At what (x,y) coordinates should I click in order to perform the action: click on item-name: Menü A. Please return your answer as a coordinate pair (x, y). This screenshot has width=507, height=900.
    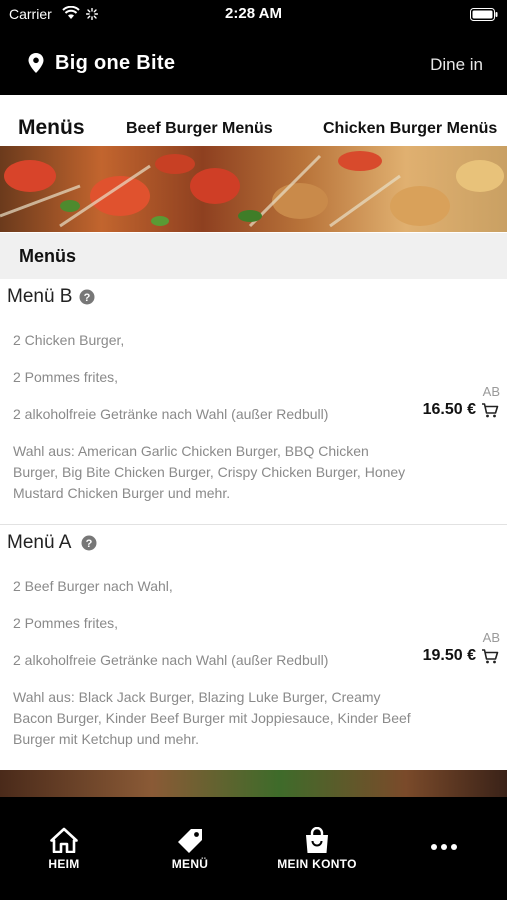
    Looking at the image, I should click on (39, 542).